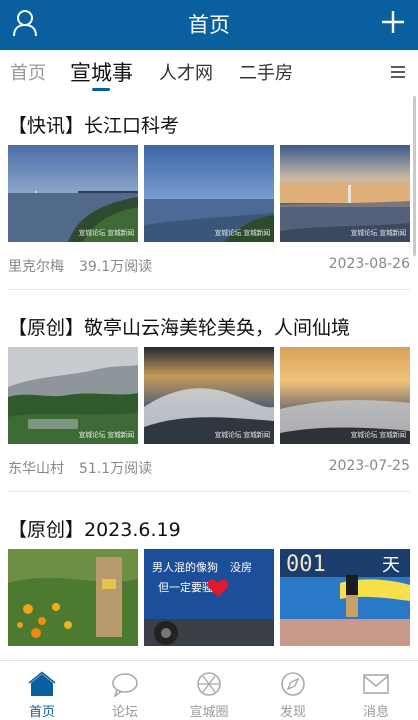  Describe the element at coordinates (293, 684) in the screenshot. I see `compass-icon` at that location.